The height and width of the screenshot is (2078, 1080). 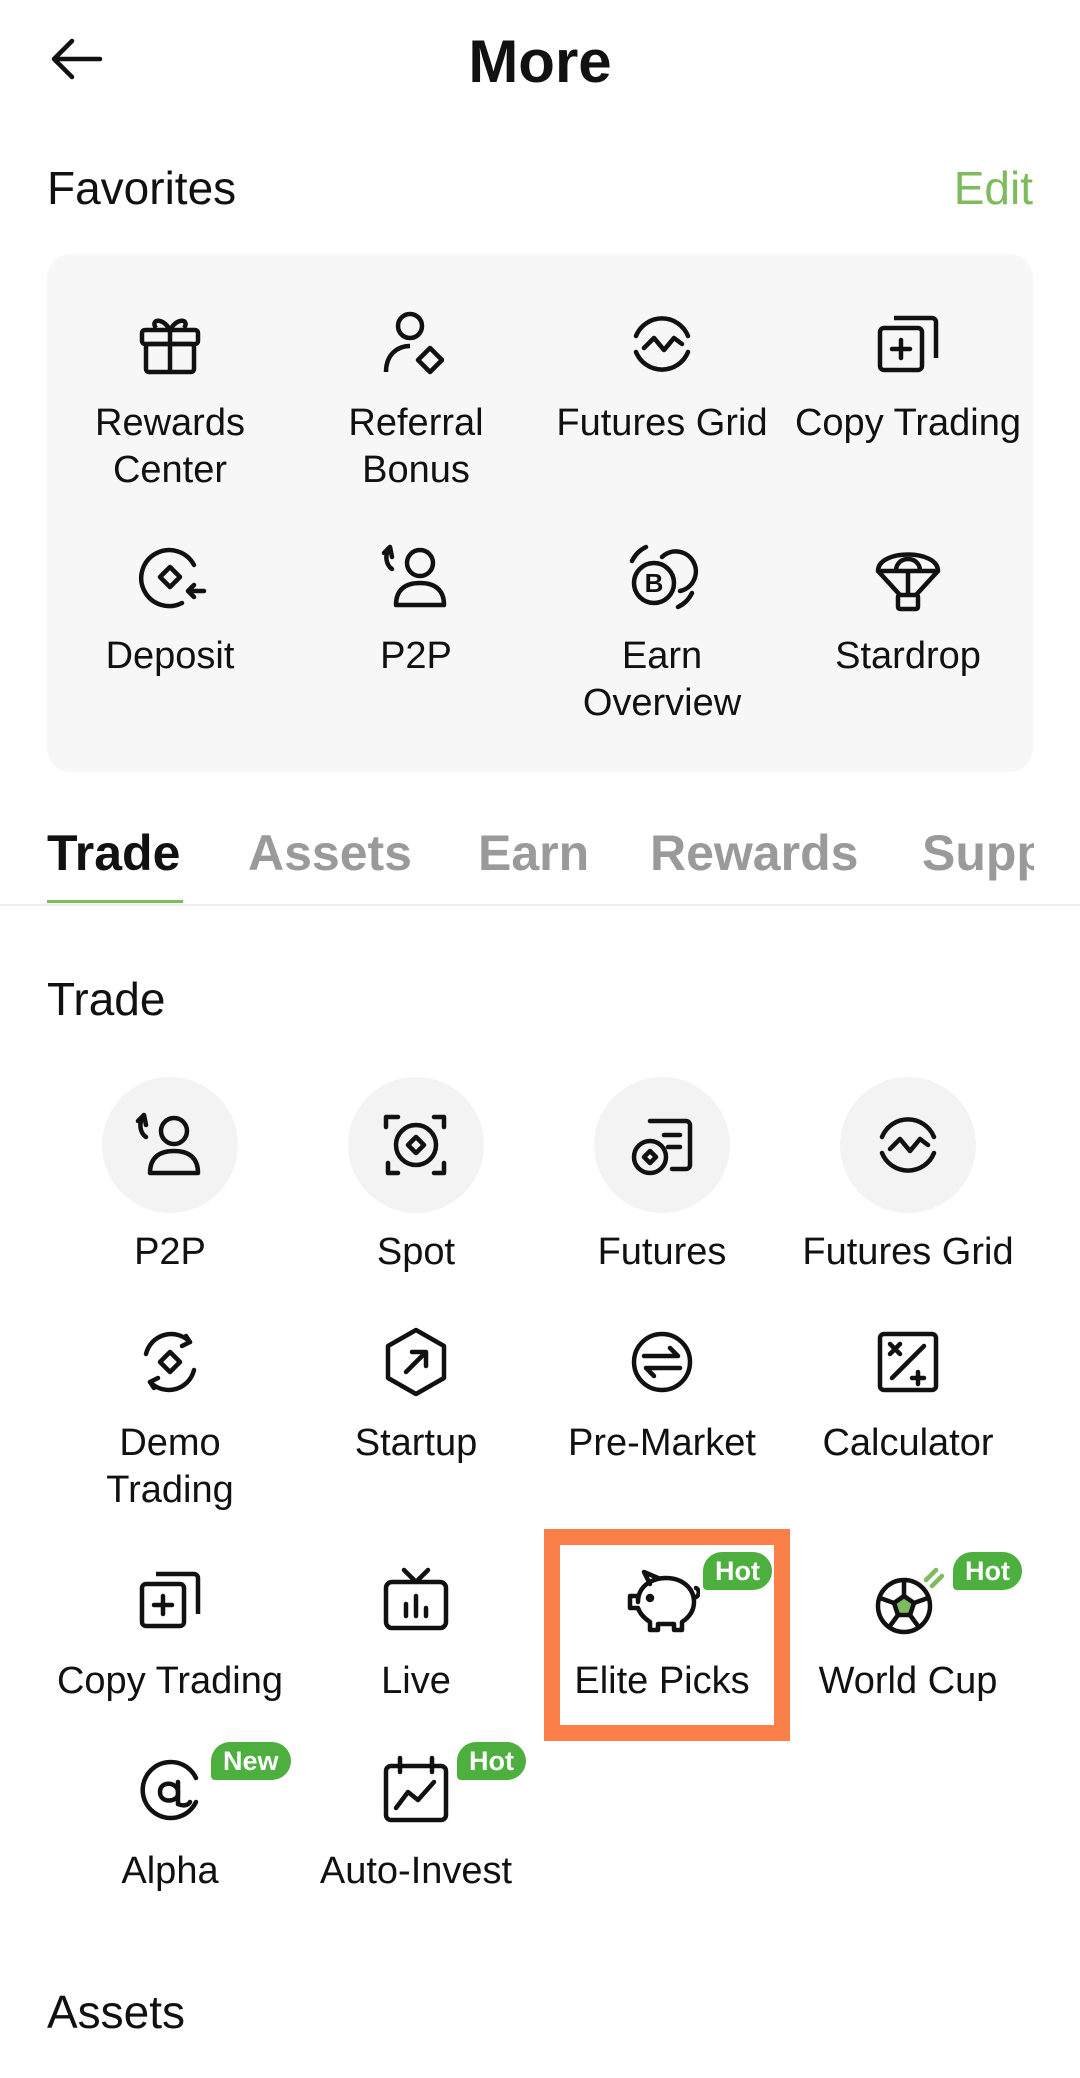 What do you see at coordinates (908, 1362) in the screenshot?
I see `calculator-icon` at bounding box center [908, 1362].